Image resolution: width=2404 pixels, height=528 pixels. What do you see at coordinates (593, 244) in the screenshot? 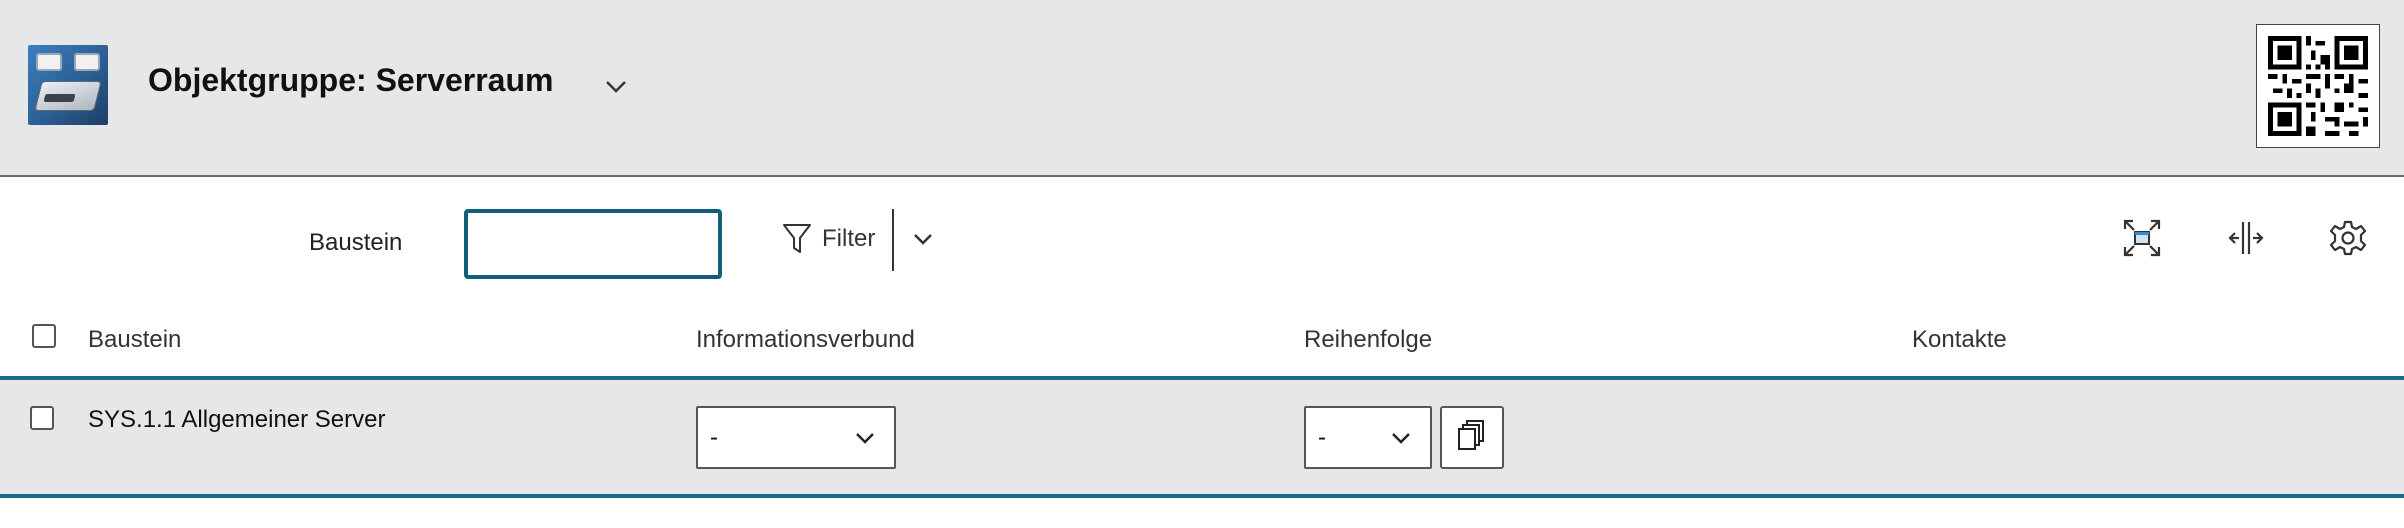
I see `search-input` at bounding box center [593, 244].